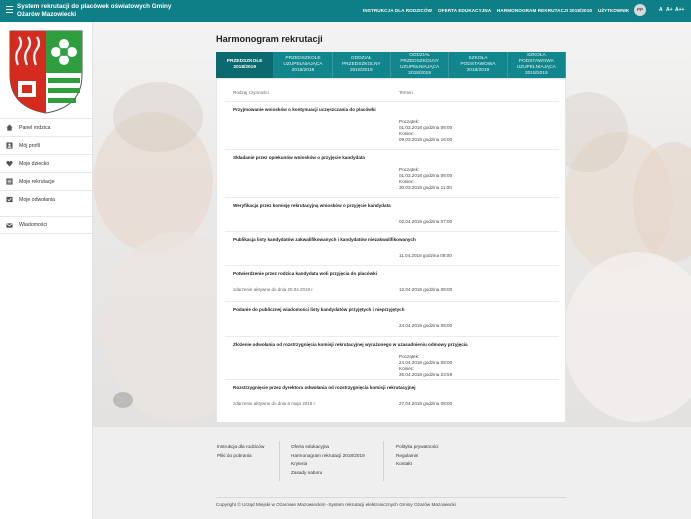 The width and height of the screenshot is (691, 519). I want to click on font-larger-button: A+, so click(669, 10).